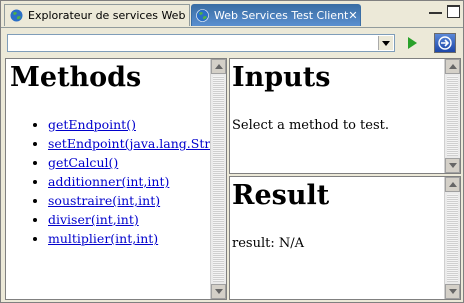 Image resolution: width=464 pixels, height=303 pixels. I want to click on tab-label: Web Services Test Client, so click(281, 15).